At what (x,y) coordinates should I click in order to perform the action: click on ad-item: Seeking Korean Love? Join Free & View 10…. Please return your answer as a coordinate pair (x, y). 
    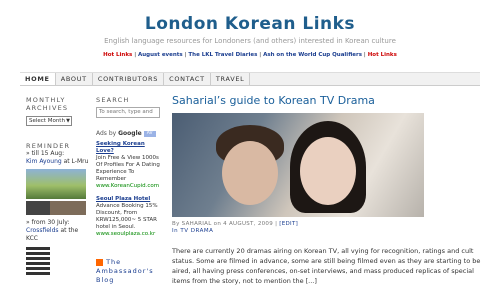
    Looking at the image, I should click on (129, 165).